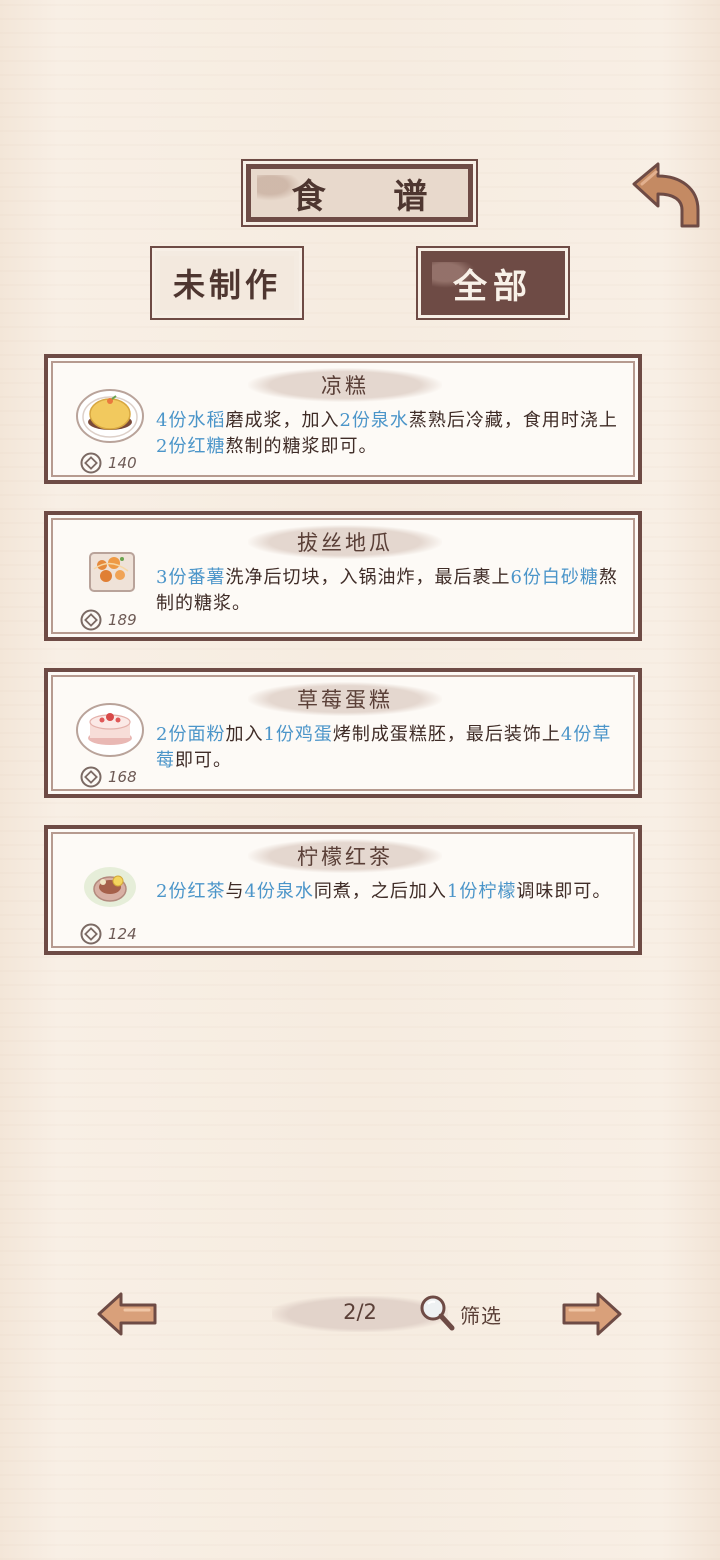 The height and width of the screenshot is (1560, 720). I want to click on recipe-name-banner: 柠檬红茶, so click(345, 856).